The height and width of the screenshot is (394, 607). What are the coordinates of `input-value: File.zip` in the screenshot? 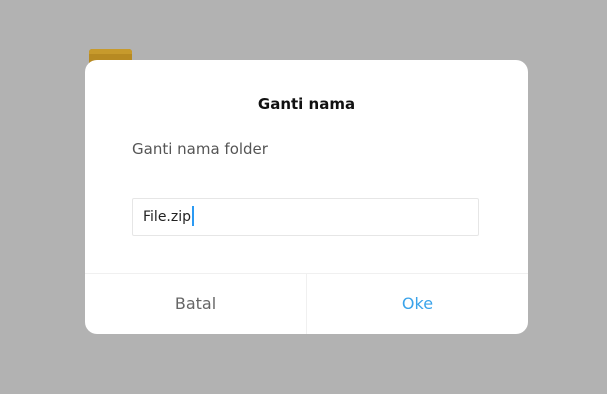 It's located at (167, 217).